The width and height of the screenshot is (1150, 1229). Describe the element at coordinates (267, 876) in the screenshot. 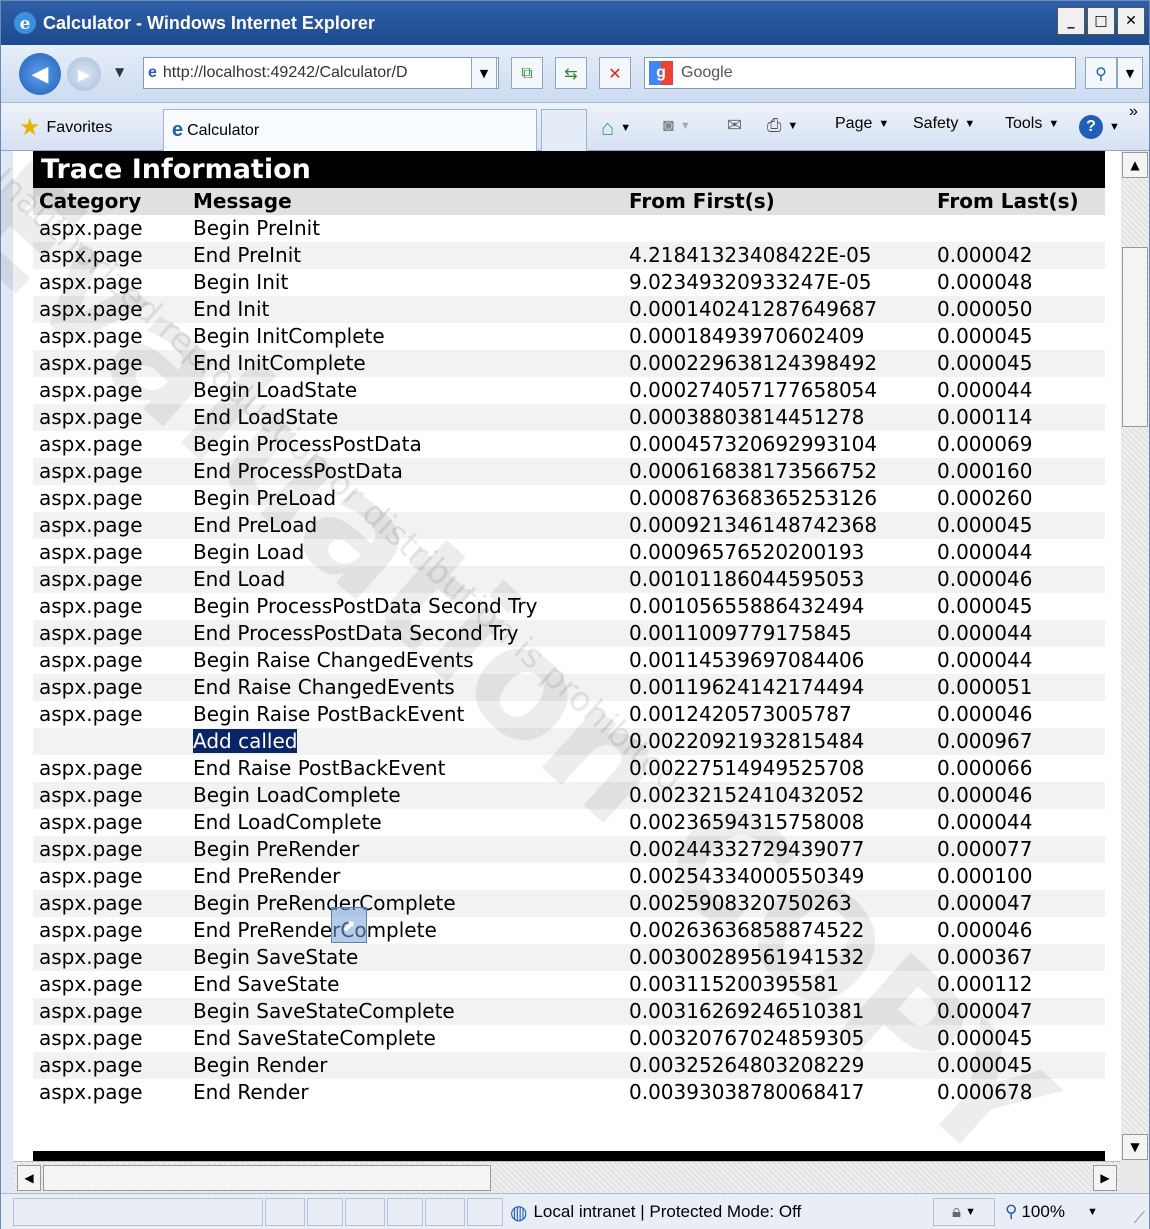

I see `cell-message: End PreRender` at that location.